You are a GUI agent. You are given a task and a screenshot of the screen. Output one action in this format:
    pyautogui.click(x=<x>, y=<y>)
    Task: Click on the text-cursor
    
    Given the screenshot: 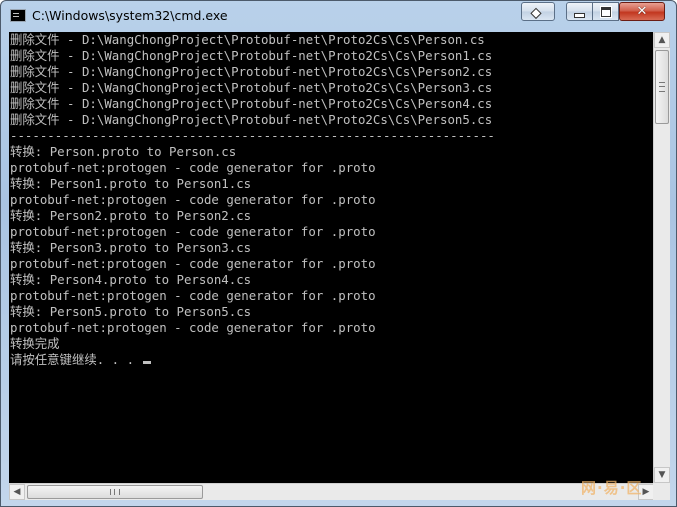 What is the action you would take?
    pyautogui.click(x=146, y=362)
    